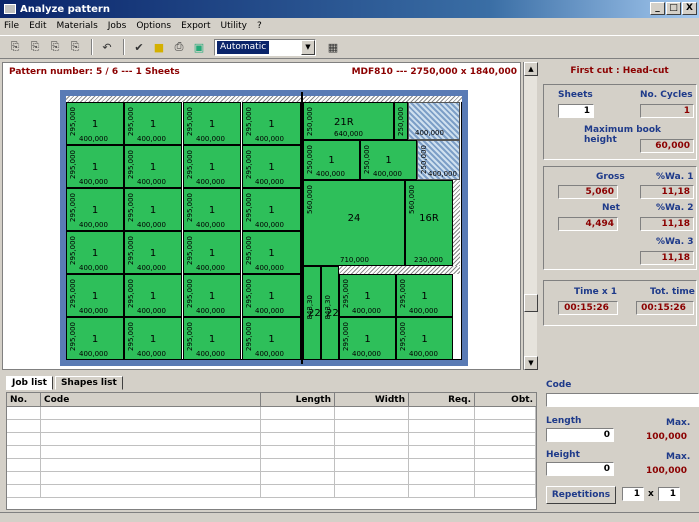  I want to click on check-icon: ✔, so click(139, 47).